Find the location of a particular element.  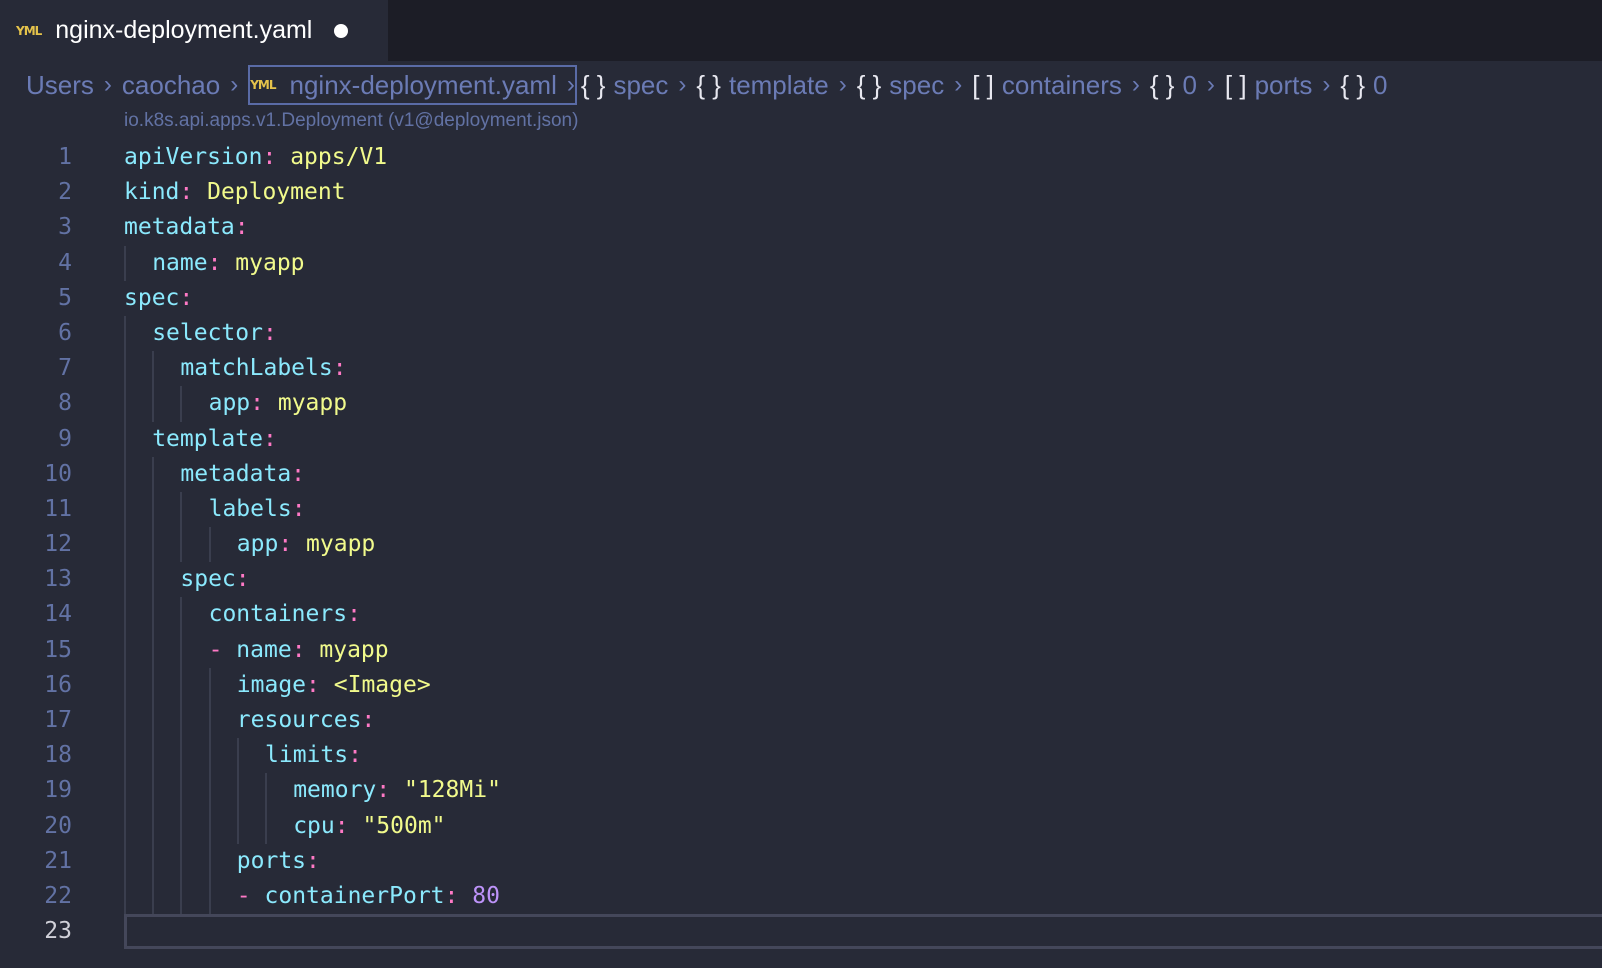

array-icon: [ ] is located at coordinates (1235, 84).